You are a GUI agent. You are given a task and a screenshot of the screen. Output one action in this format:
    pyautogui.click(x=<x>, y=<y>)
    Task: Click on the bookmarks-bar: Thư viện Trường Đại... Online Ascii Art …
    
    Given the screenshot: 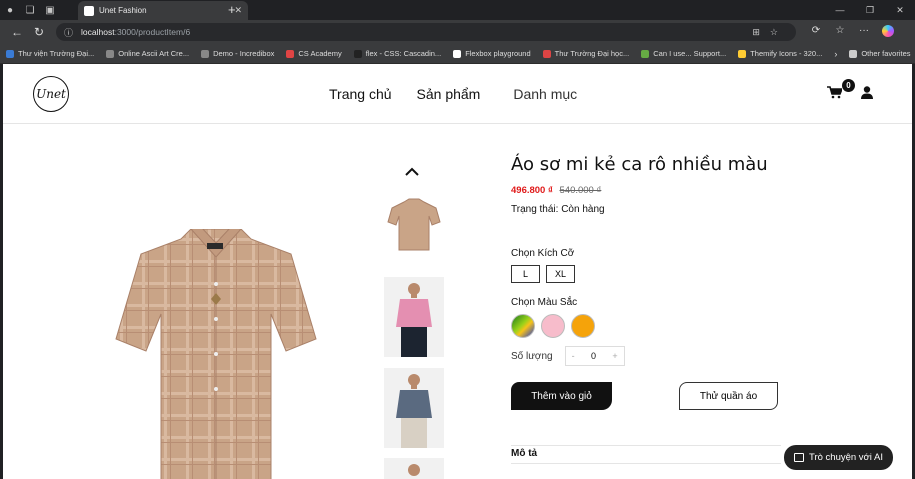 What is the action you would take?
    pyautogui.click(x=457, y=54)
    